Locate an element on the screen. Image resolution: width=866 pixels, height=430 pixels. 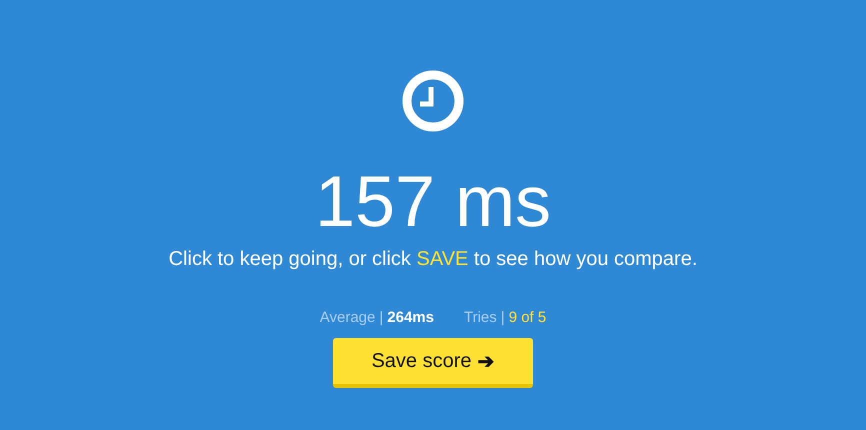
instruction-text: Click to keep going, or click SAVE to see how you compare. is located at coordinates (433, 259).